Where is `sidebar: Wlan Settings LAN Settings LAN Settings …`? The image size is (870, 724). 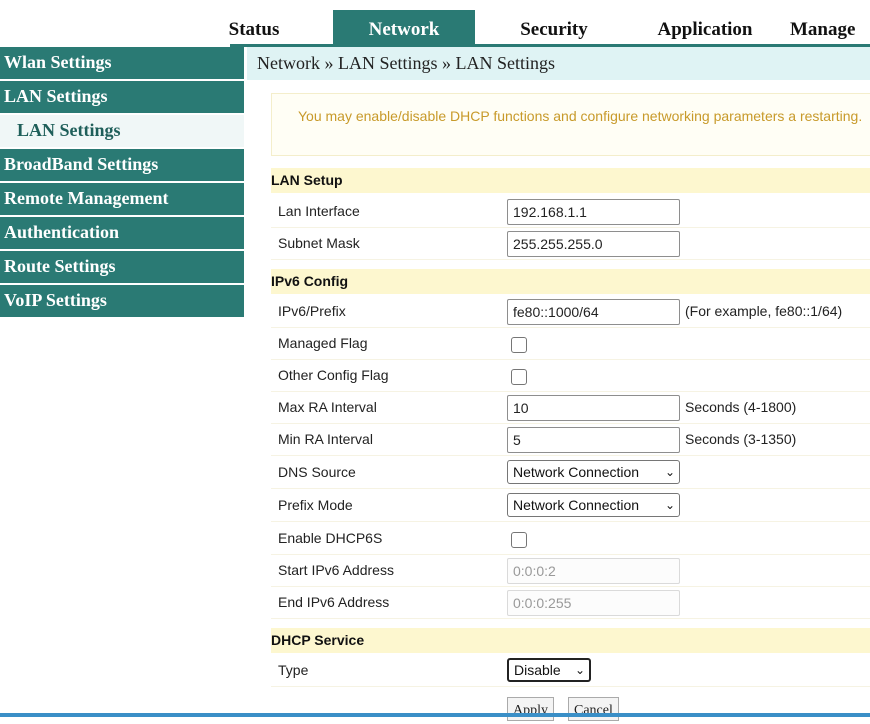
sidebar: Wlan Settings LAN Settings LAN Settings … is located at coordinates (122, 183).